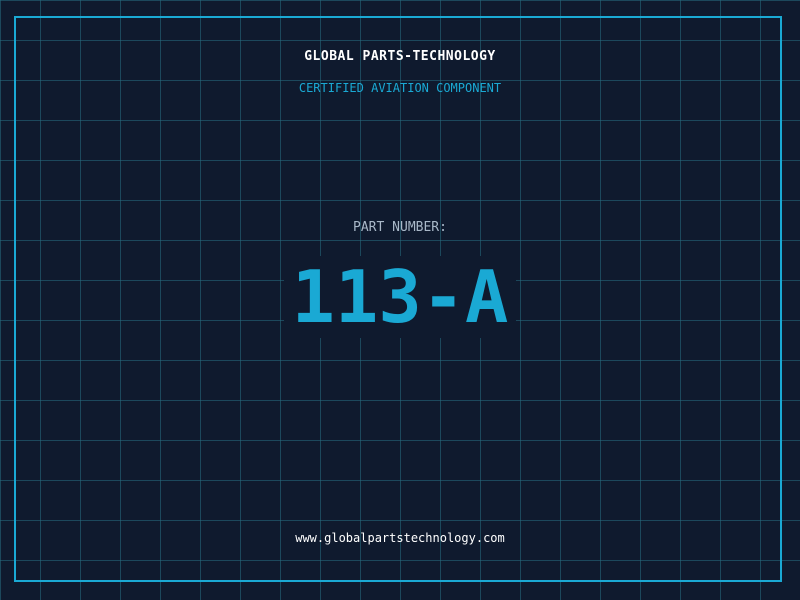 This screenshot has height=600, width=800. What do you see at coordinates (400, 538) in the screenshot?
I see `website-url: www.globalpartstechnology.com` at bounding box center [400, 538].